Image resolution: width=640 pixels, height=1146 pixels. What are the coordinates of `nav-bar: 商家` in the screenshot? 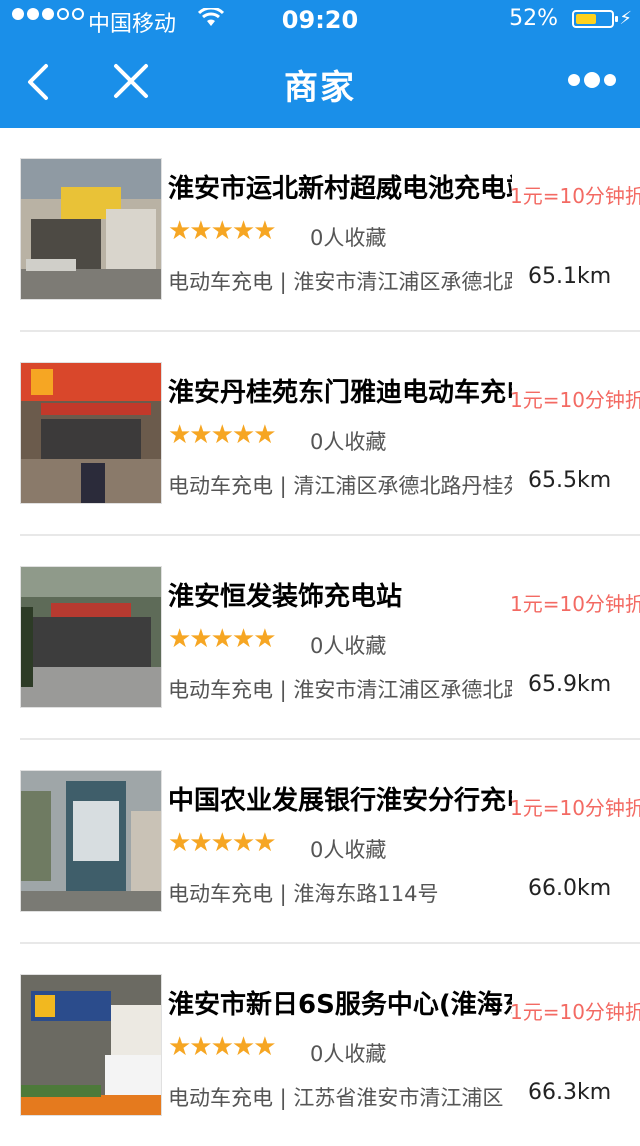 It's located at (320, 84).